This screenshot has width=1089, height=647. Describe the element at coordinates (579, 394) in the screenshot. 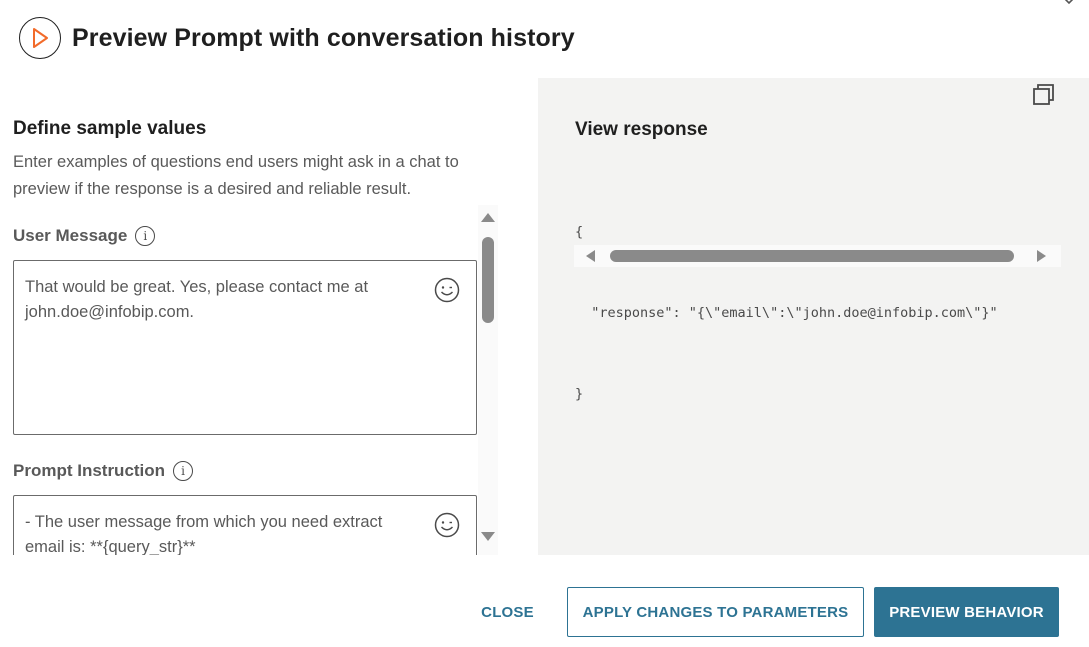

I see `code-line: }` at that location.